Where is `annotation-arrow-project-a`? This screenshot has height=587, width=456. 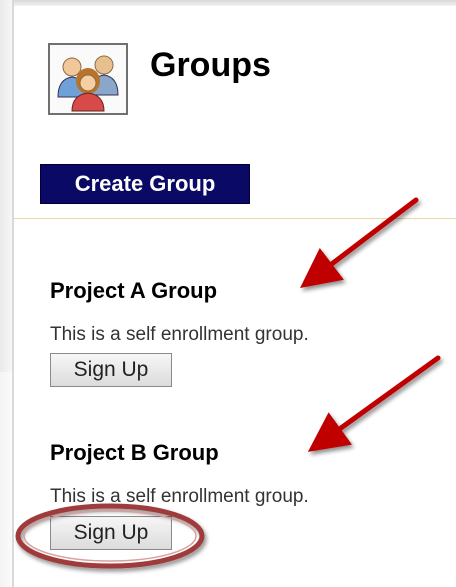 annotation-arrow-project-a is located at coordinates (359, 243).